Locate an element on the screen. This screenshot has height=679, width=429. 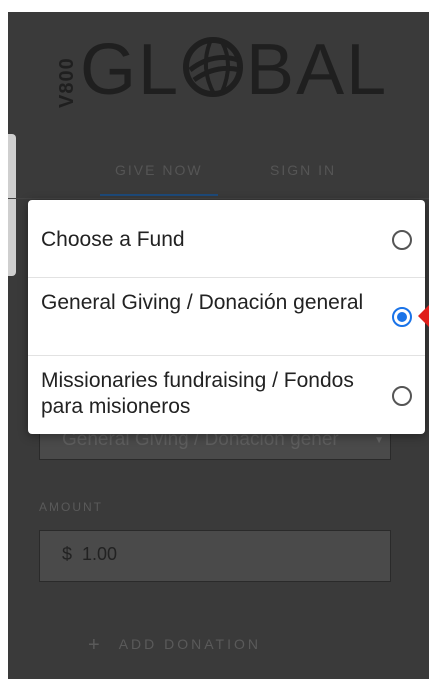
plus-icon: + is located at coordinates (95, 645).